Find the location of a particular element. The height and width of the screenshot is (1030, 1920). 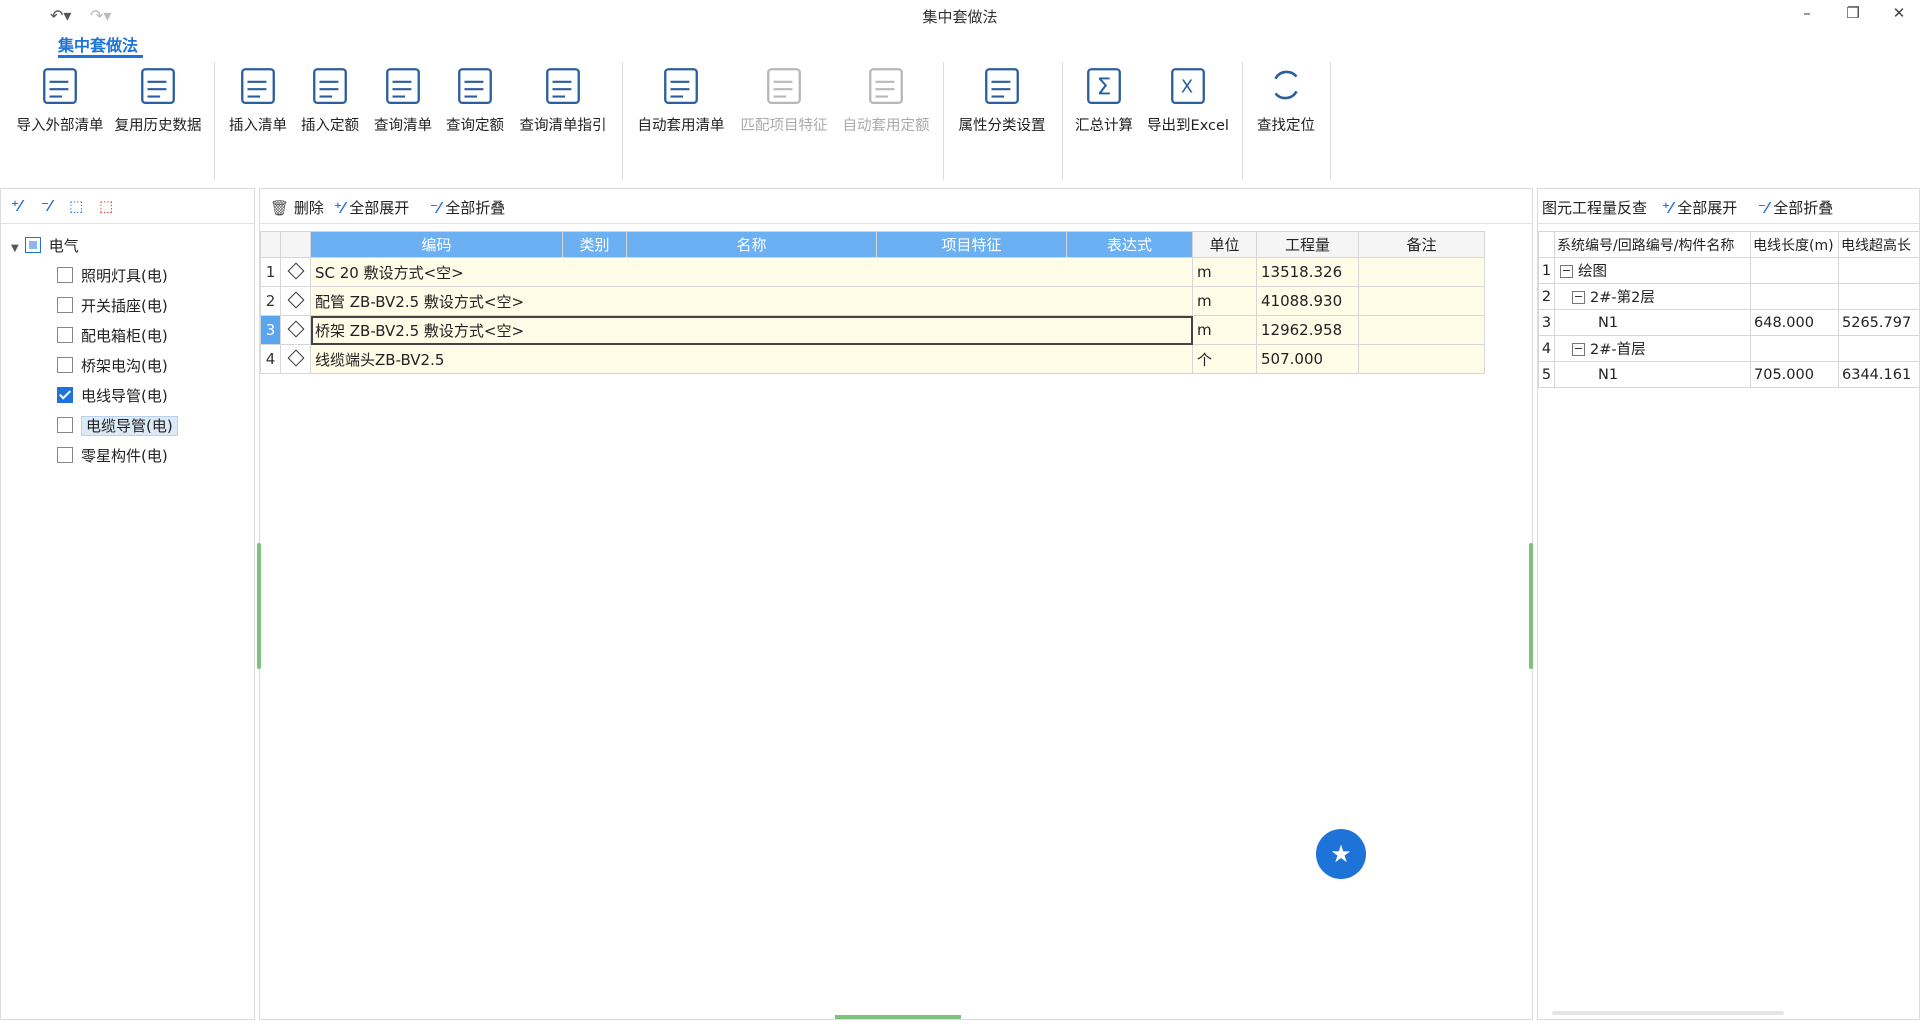

tree-table-row: 5 N1 705.000 6344.161 is located at coordinates (1728, 374).